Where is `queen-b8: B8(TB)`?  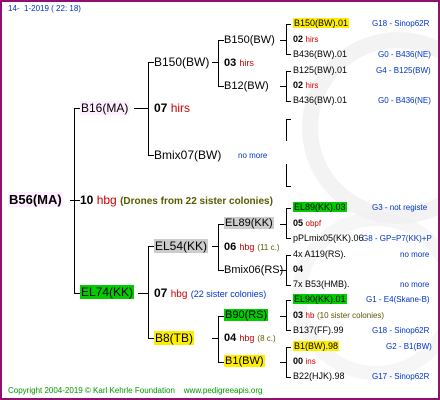
queen-b8: B8(TB) is located at coordinates (174, 338).